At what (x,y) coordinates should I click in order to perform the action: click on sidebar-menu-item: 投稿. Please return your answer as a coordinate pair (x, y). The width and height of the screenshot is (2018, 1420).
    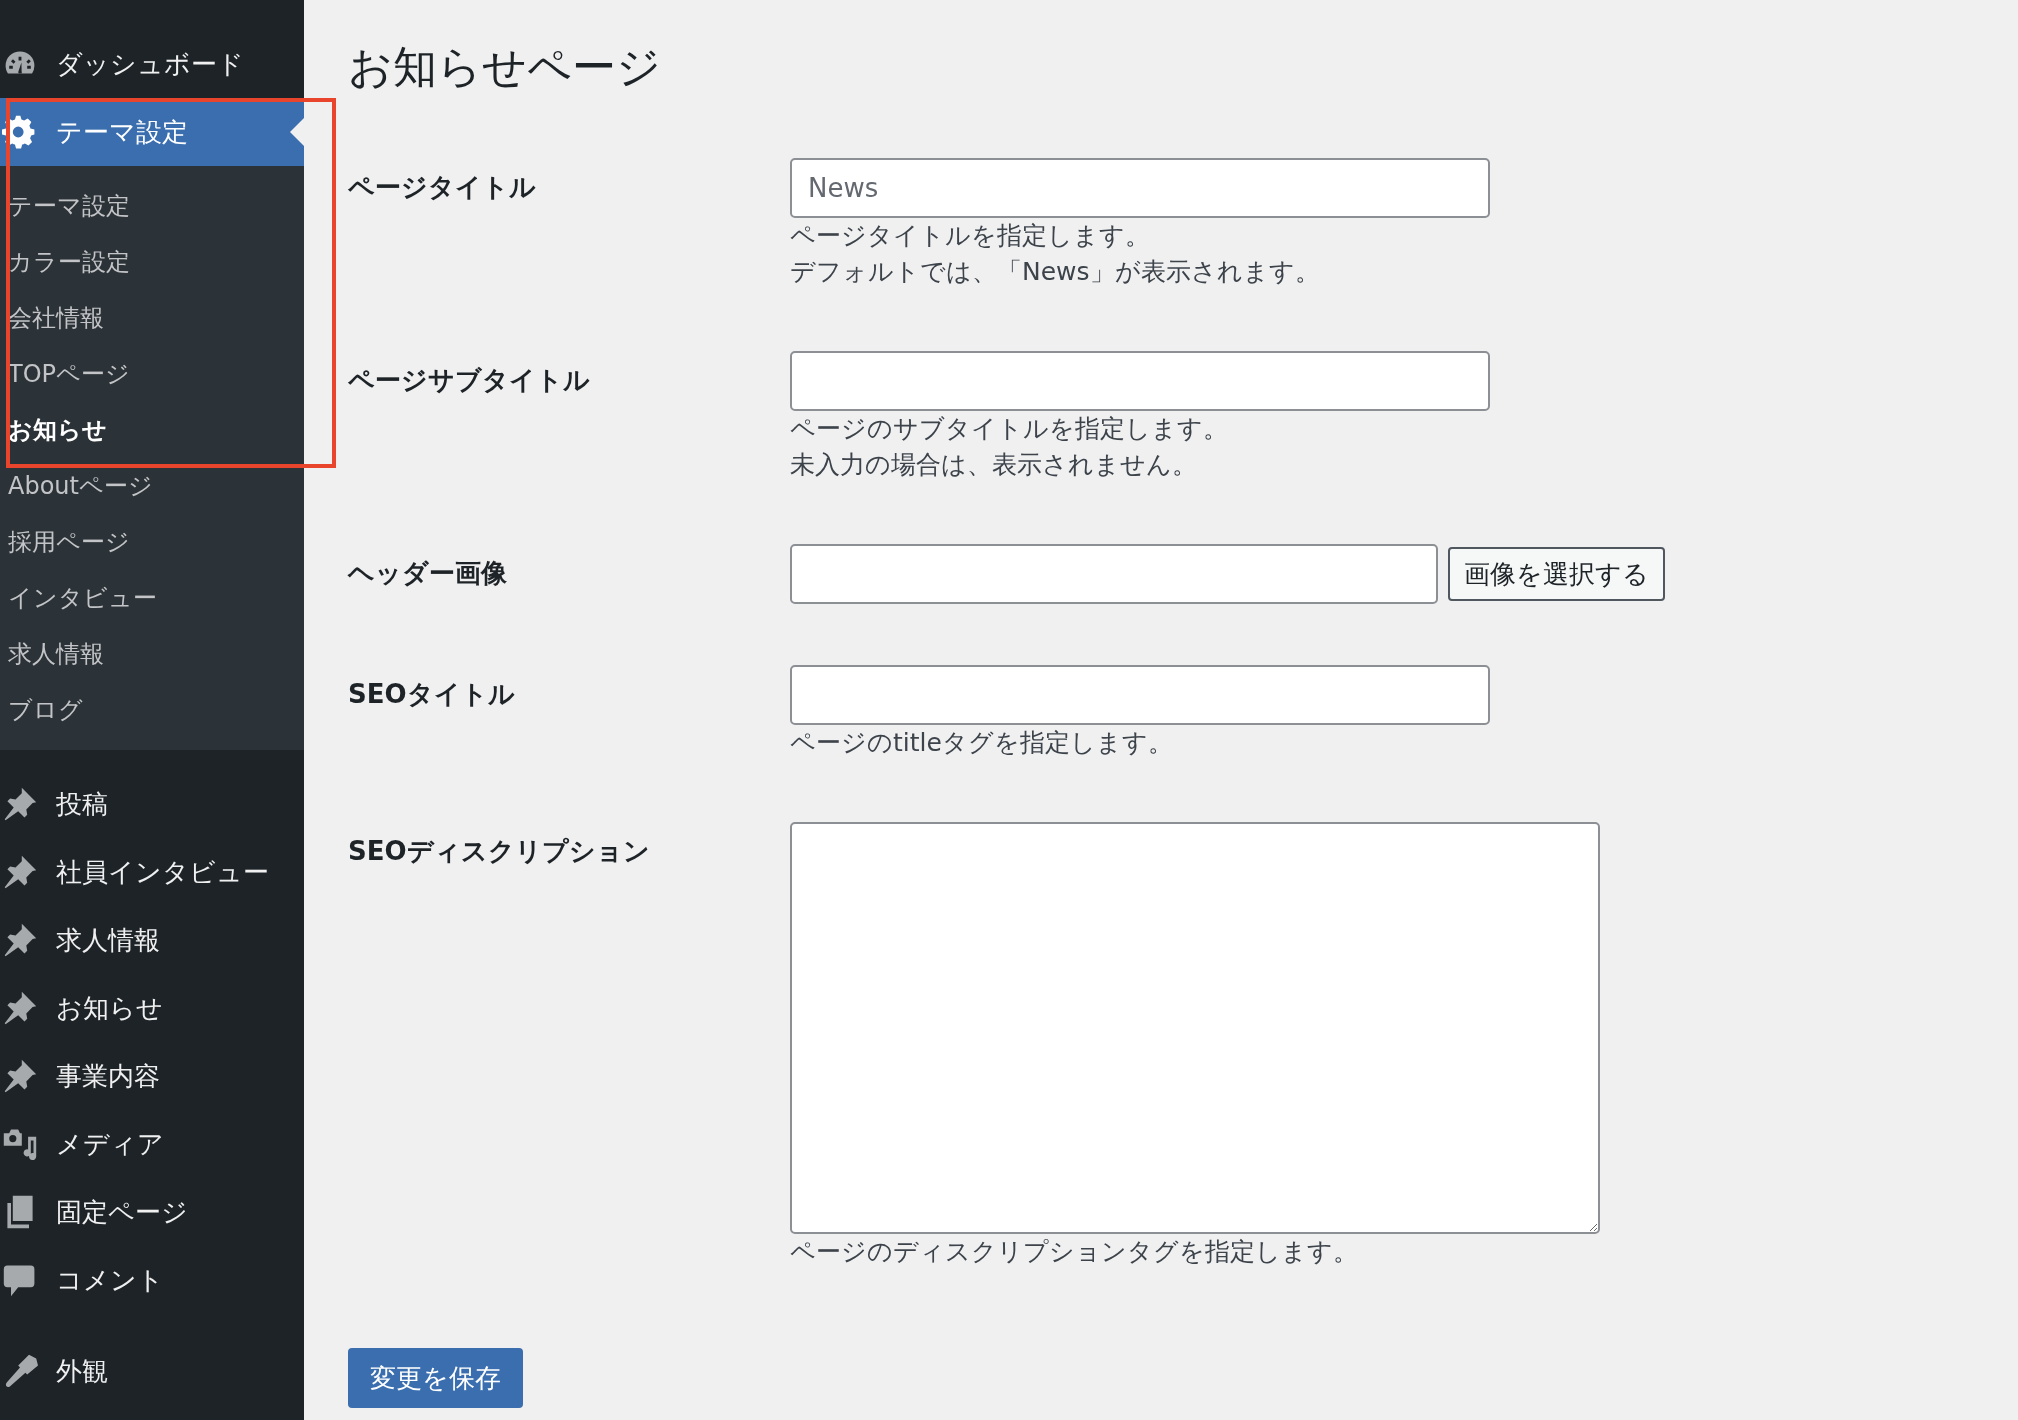
    Looking at the image, I should click on (152, 804).